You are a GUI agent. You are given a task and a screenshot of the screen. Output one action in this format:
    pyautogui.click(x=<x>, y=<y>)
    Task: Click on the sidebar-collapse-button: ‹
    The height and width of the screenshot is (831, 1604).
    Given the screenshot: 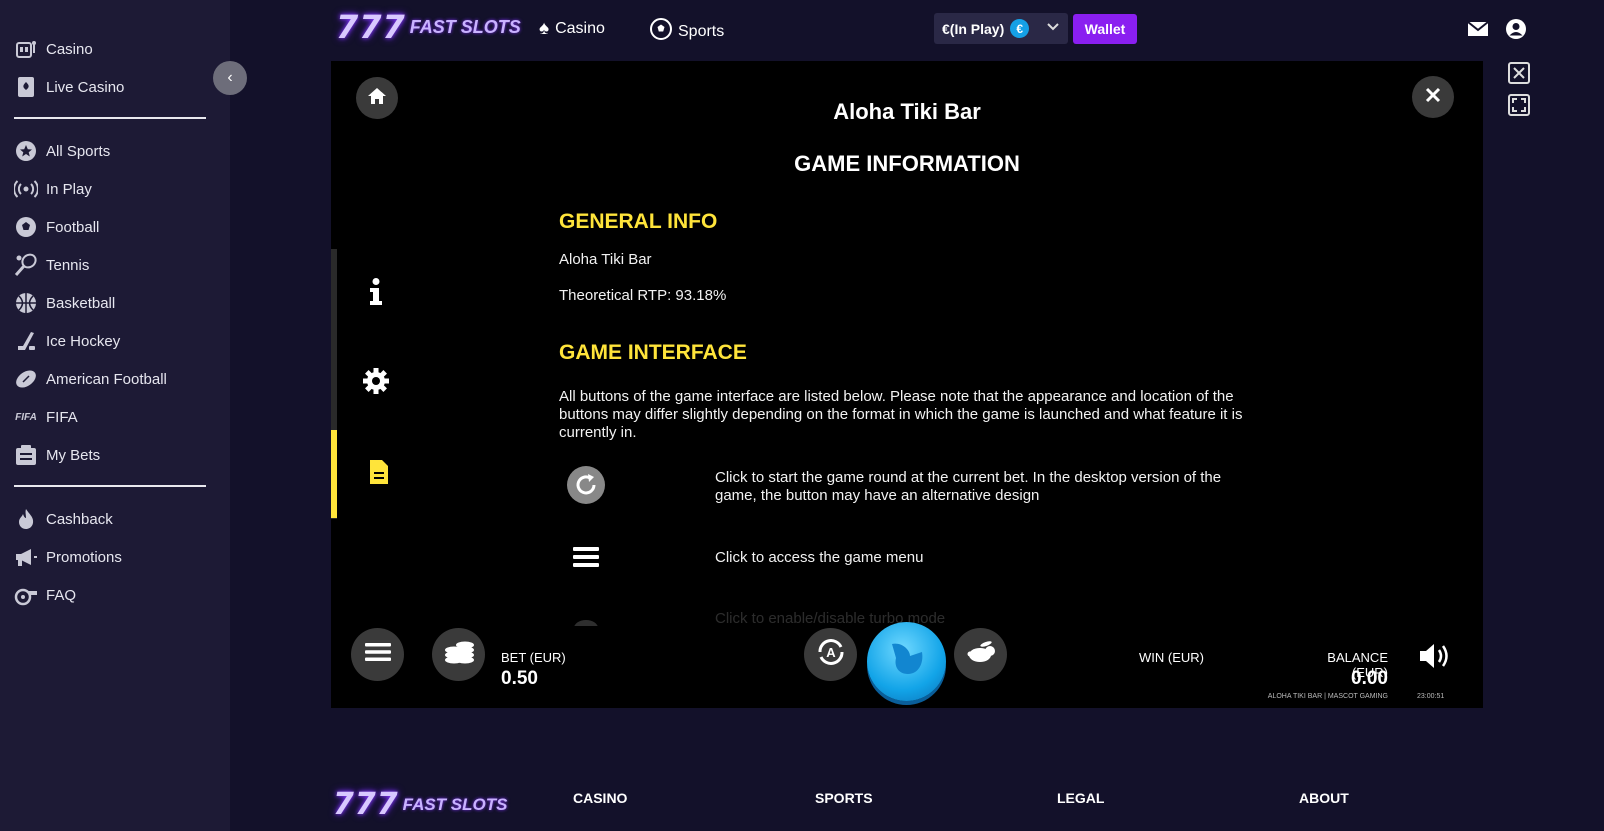 What is the action you would take?
    pyautogui.click(x=230, y=78)
    